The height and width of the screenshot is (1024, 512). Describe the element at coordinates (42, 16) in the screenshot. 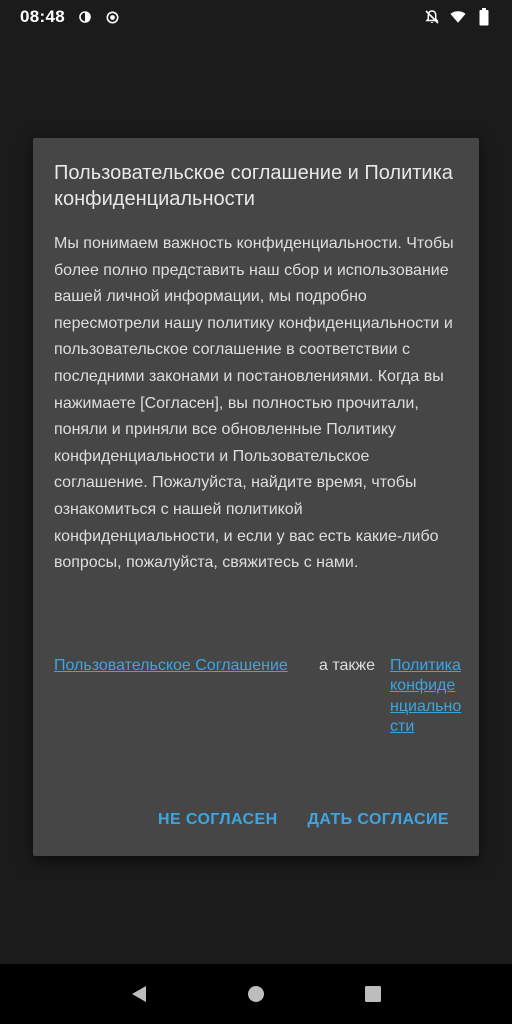

I see `status-time: 08:48` at that location.